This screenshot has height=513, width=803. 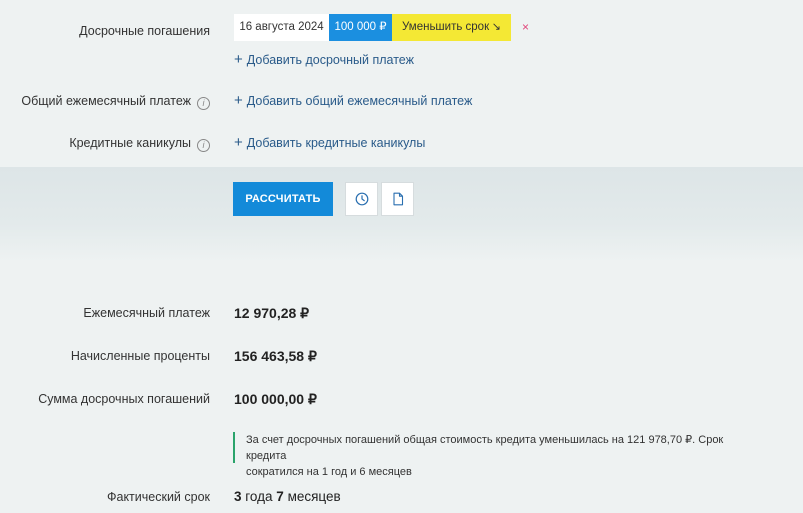 I want to click on actual-term-value: 3 года 7 месяцев, so click(x=287, y=497).